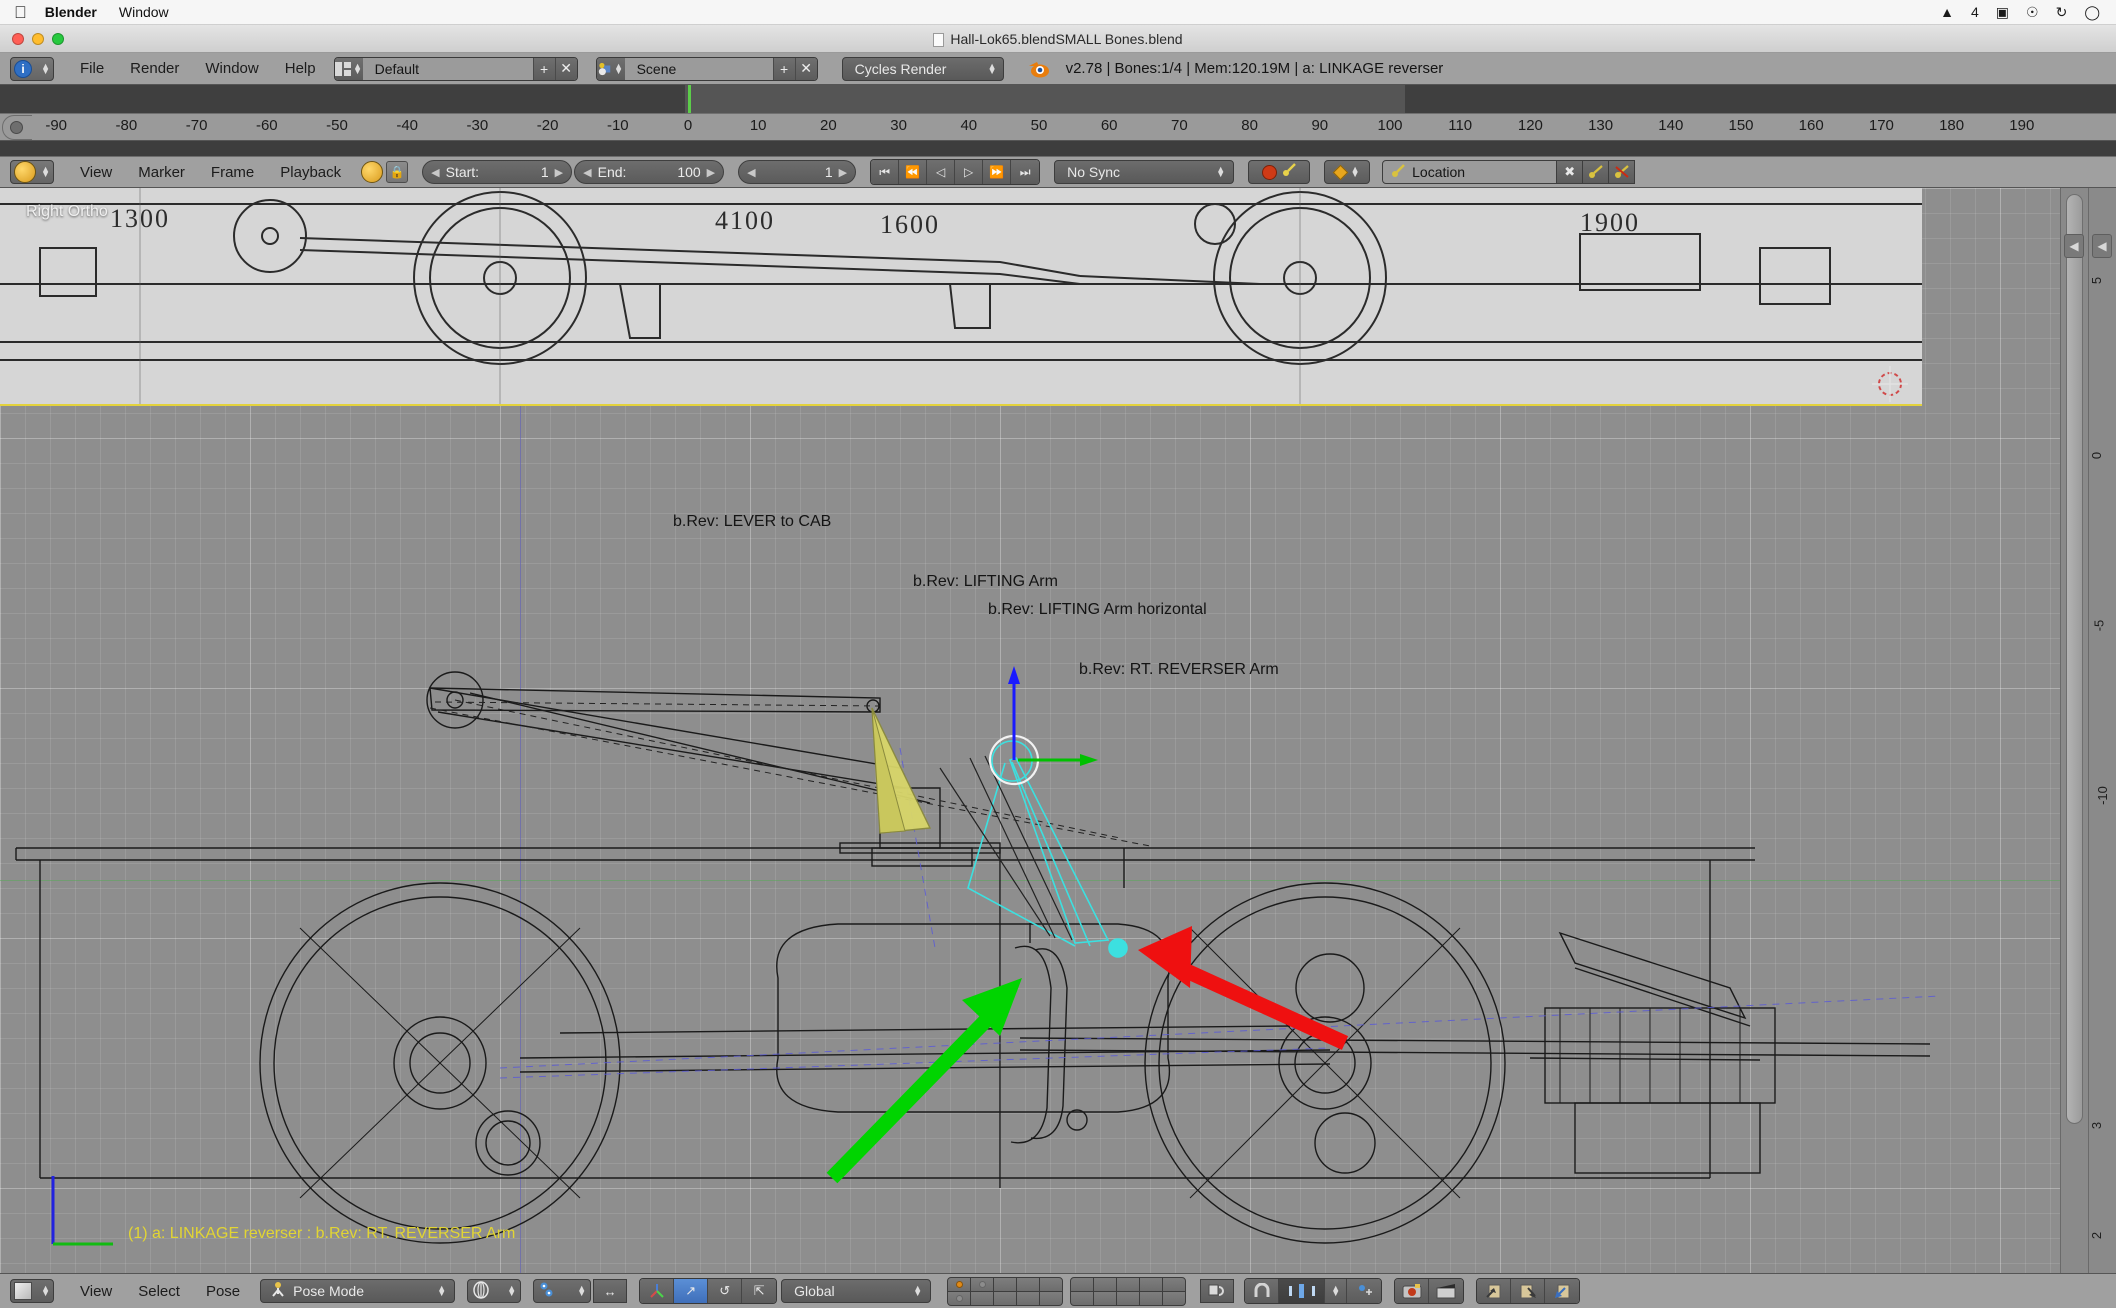  What do you see at coordinates (657, 1291) in the screenshot?
I see `manipulator-icon` at bounding box center [657, 1291].